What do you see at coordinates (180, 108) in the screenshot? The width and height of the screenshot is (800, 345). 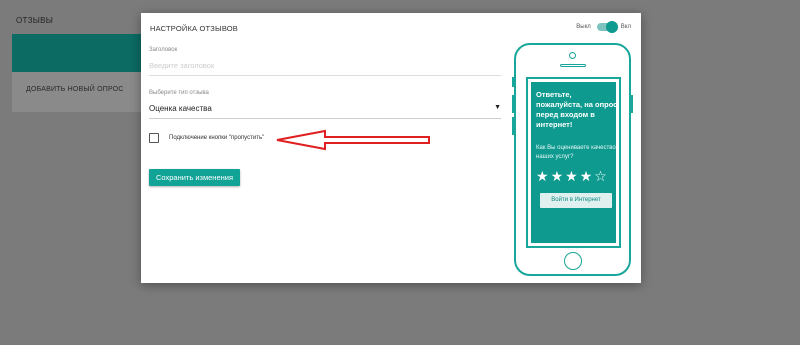 I see `type-select-value: Оценка качества` at bounding box center [180, 108].